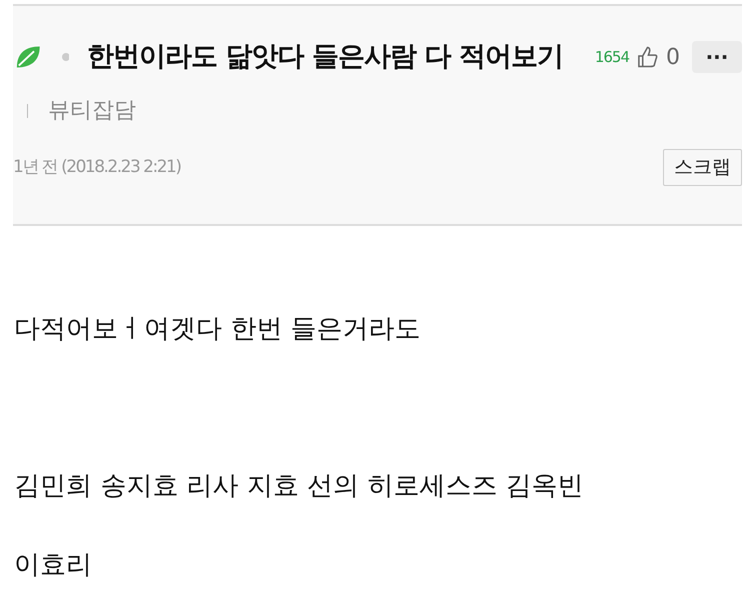 The height and width of the screenshot is (596, 750). I want to click on like-count: 0, so click(673, 58).